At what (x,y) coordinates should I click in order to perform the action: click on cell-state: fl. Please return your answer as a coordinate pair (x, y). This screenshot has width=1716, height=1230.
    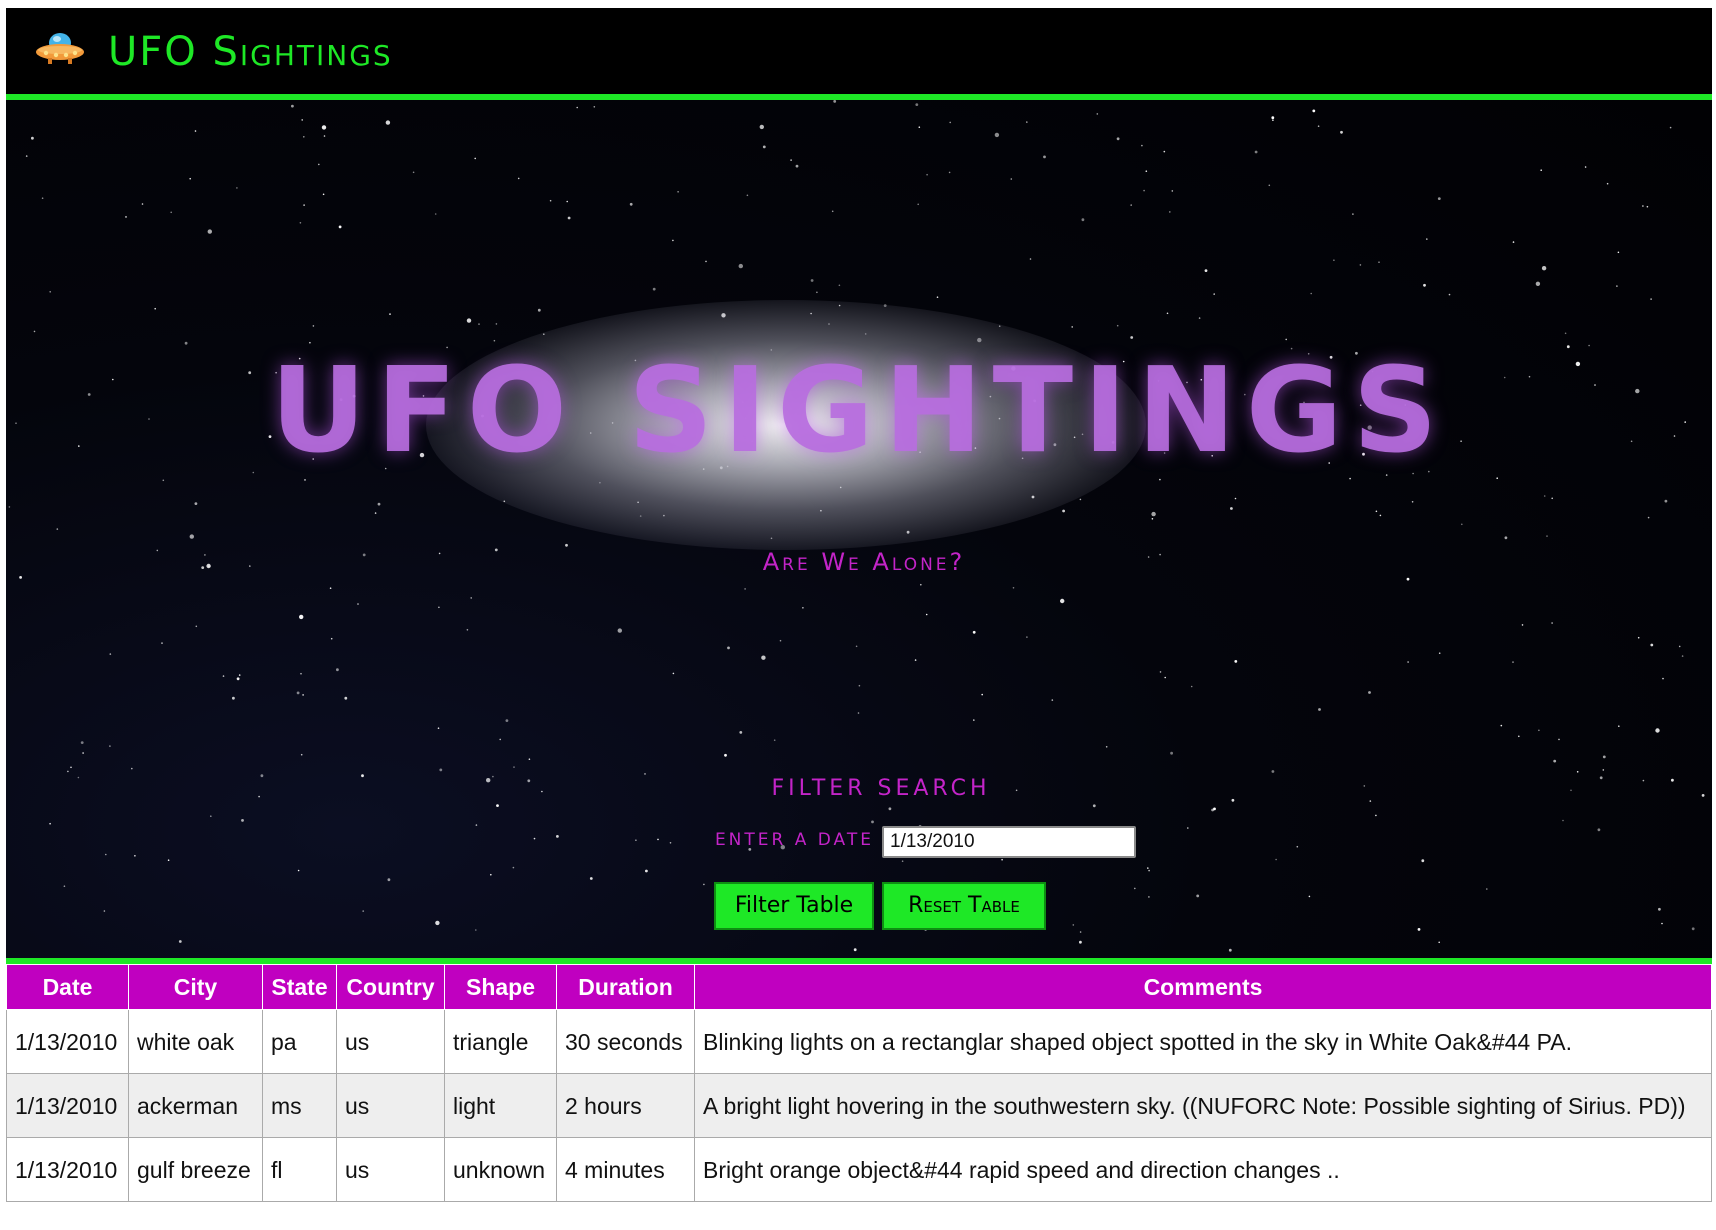
    Looking at the image, I should click on (299, 1169).